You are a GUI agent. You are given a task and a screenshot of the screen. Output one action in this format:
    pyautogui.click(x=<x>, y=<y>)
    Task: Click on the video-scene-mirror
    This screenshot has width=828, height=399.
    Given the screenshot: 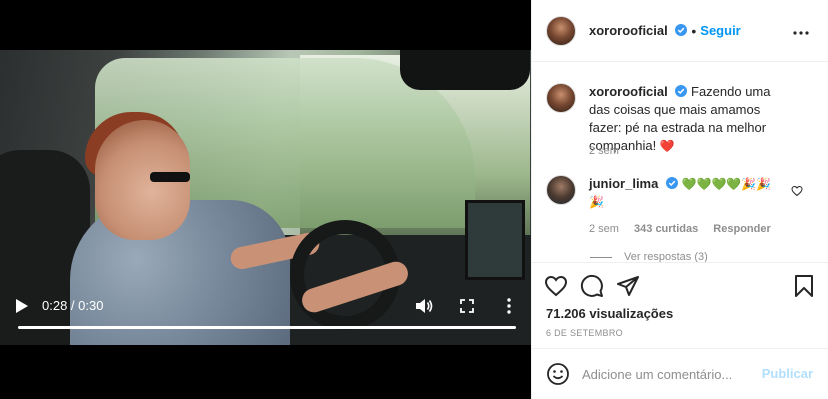 What is the action you would take?
    pyautogui.click(x=465, y=70)
    